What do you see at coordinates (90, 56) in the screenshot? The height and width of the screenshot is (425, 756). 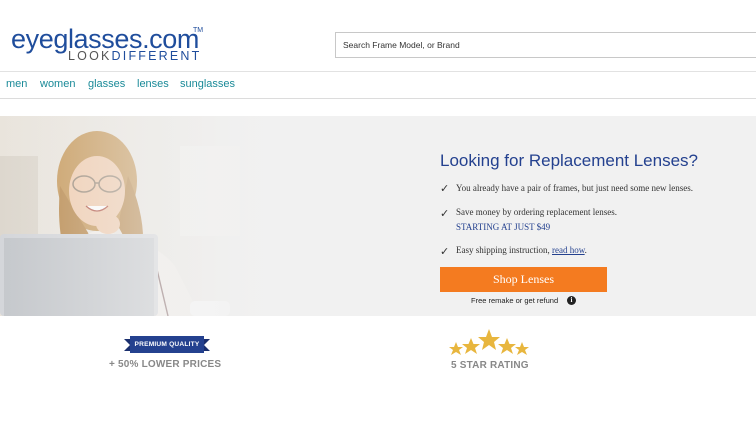 I see `logo-tagline-look: LOOK` at bounding box center [90, 56].